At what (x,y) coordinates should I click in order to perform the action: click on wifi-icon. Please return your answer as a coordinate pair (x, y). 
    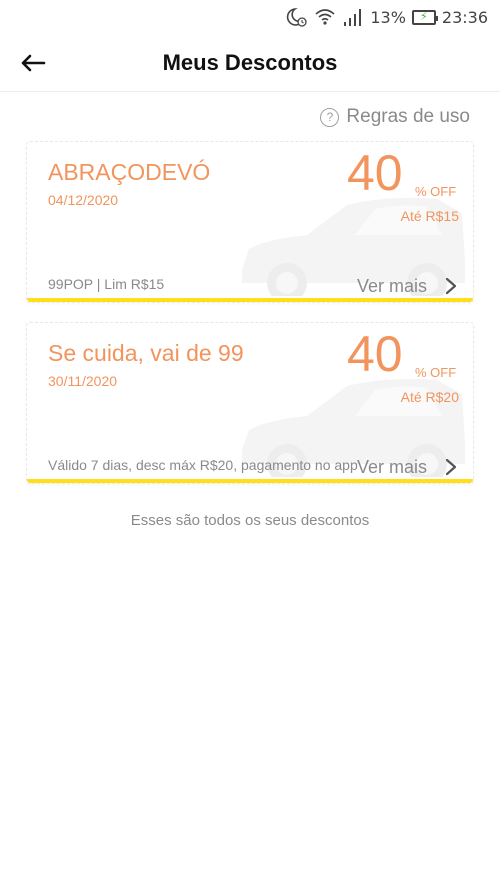
    Looking at the image, I should click on (325, 17).